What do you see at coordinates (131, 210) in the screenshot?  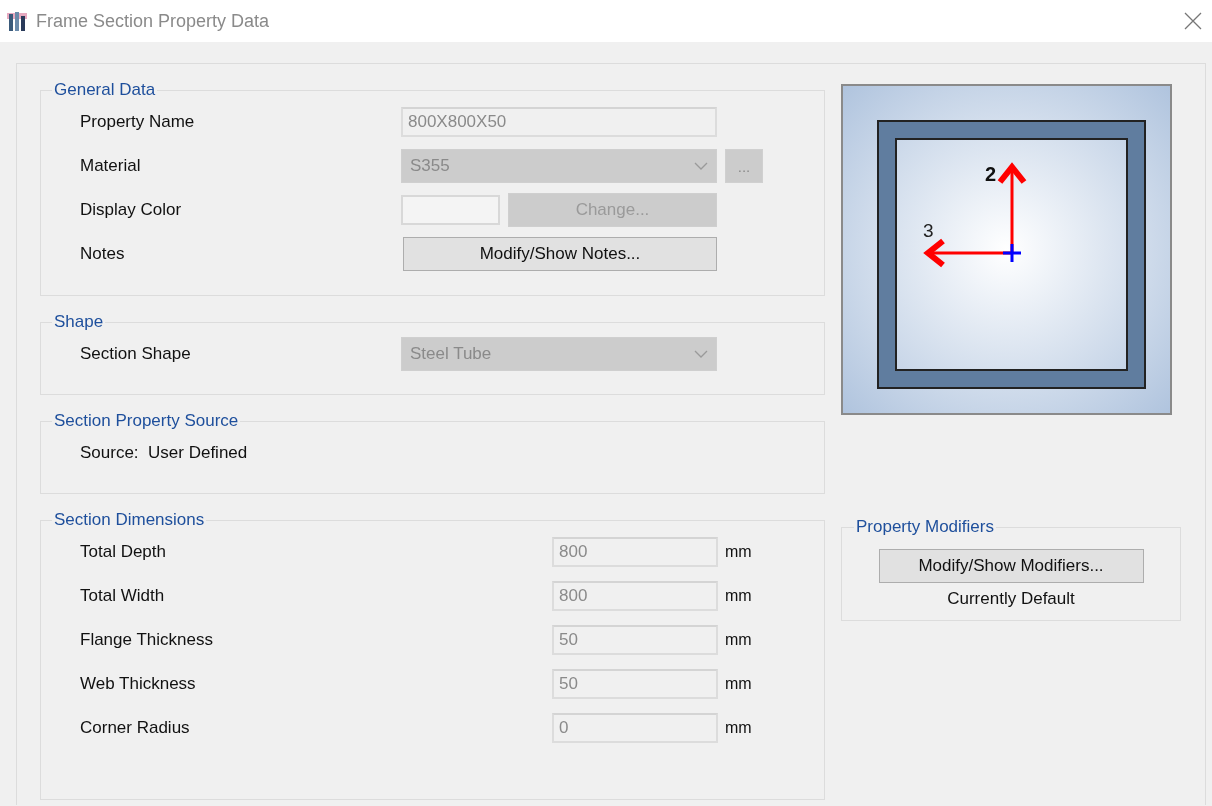 I see `field-label: Display Color` at bounding box center [131, 210].